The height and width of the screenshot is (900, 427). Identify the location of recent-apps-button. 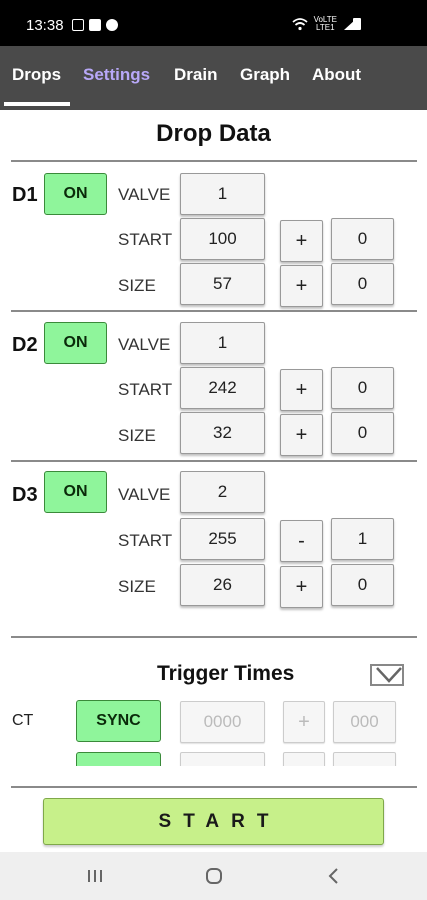
(95, 876).